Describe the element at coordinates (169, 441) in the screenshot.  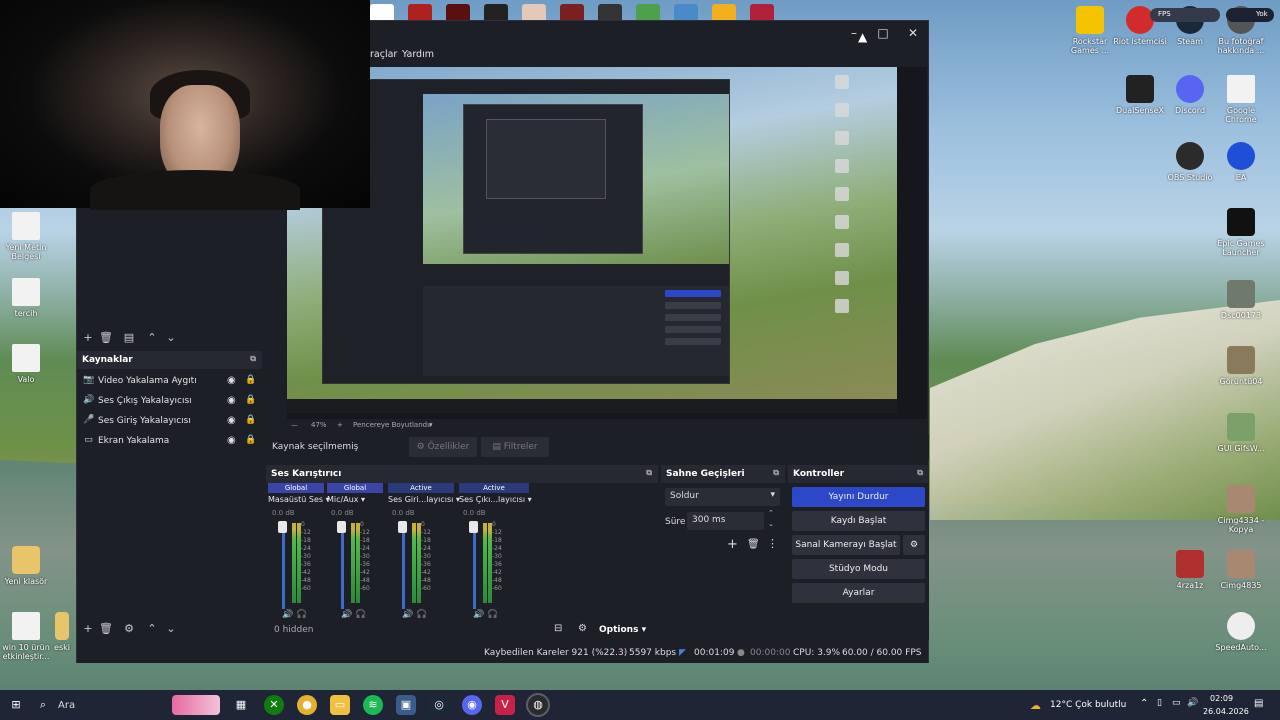
I see `source-item: ▭ Ekran Yakalama ◉ 🔒` at that location.